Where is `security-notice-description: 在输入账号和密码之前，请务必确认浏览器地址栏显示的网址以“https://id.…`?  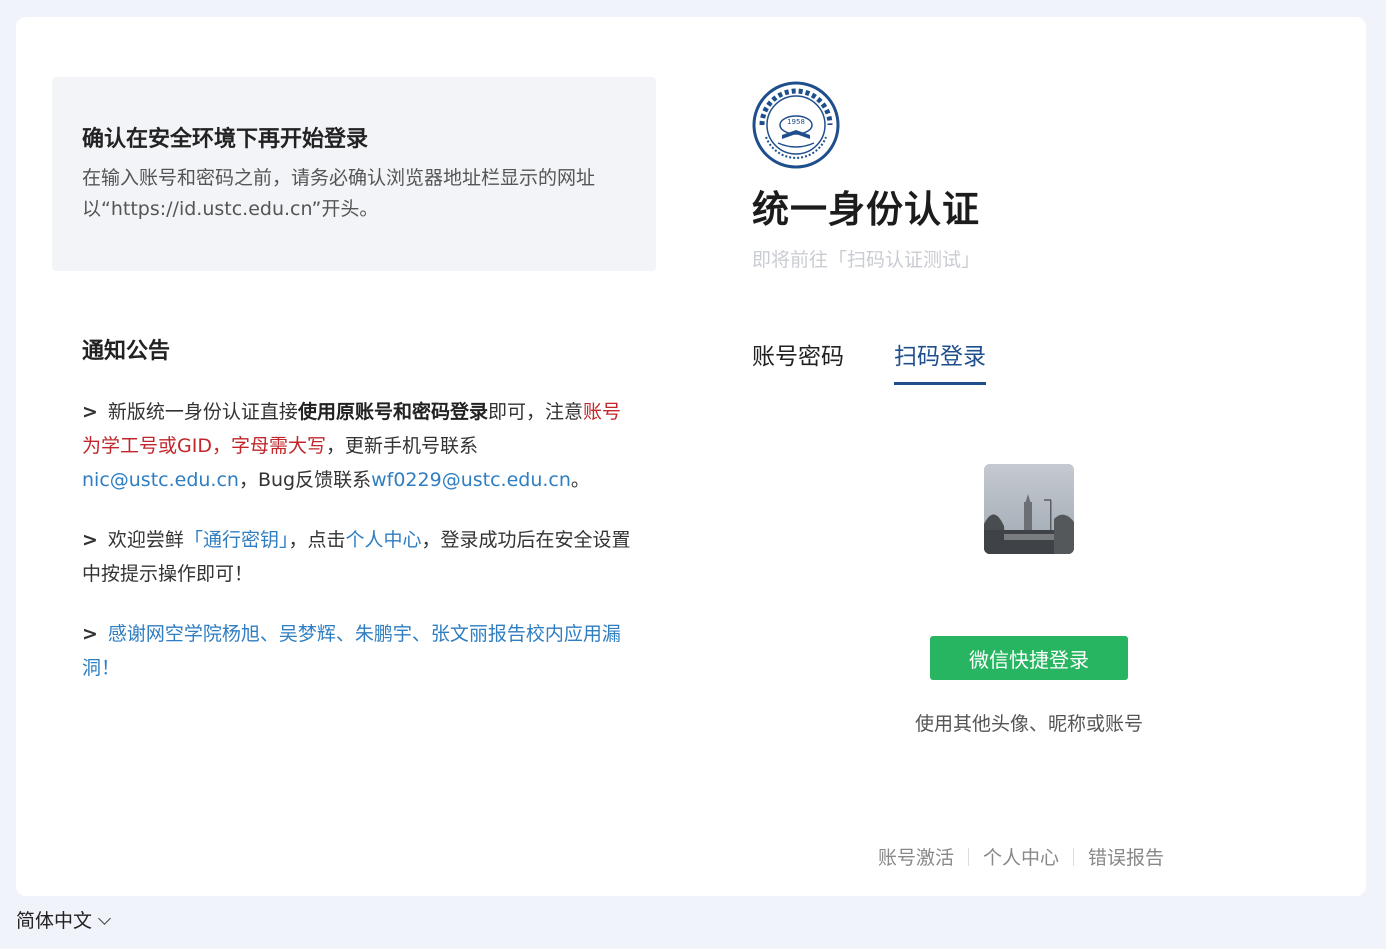 security-notice-description: 在输入账号和密码之前，请务必确认浏览器地址栏显示的网址以“https://id.… is located at coordinates (339, 193).